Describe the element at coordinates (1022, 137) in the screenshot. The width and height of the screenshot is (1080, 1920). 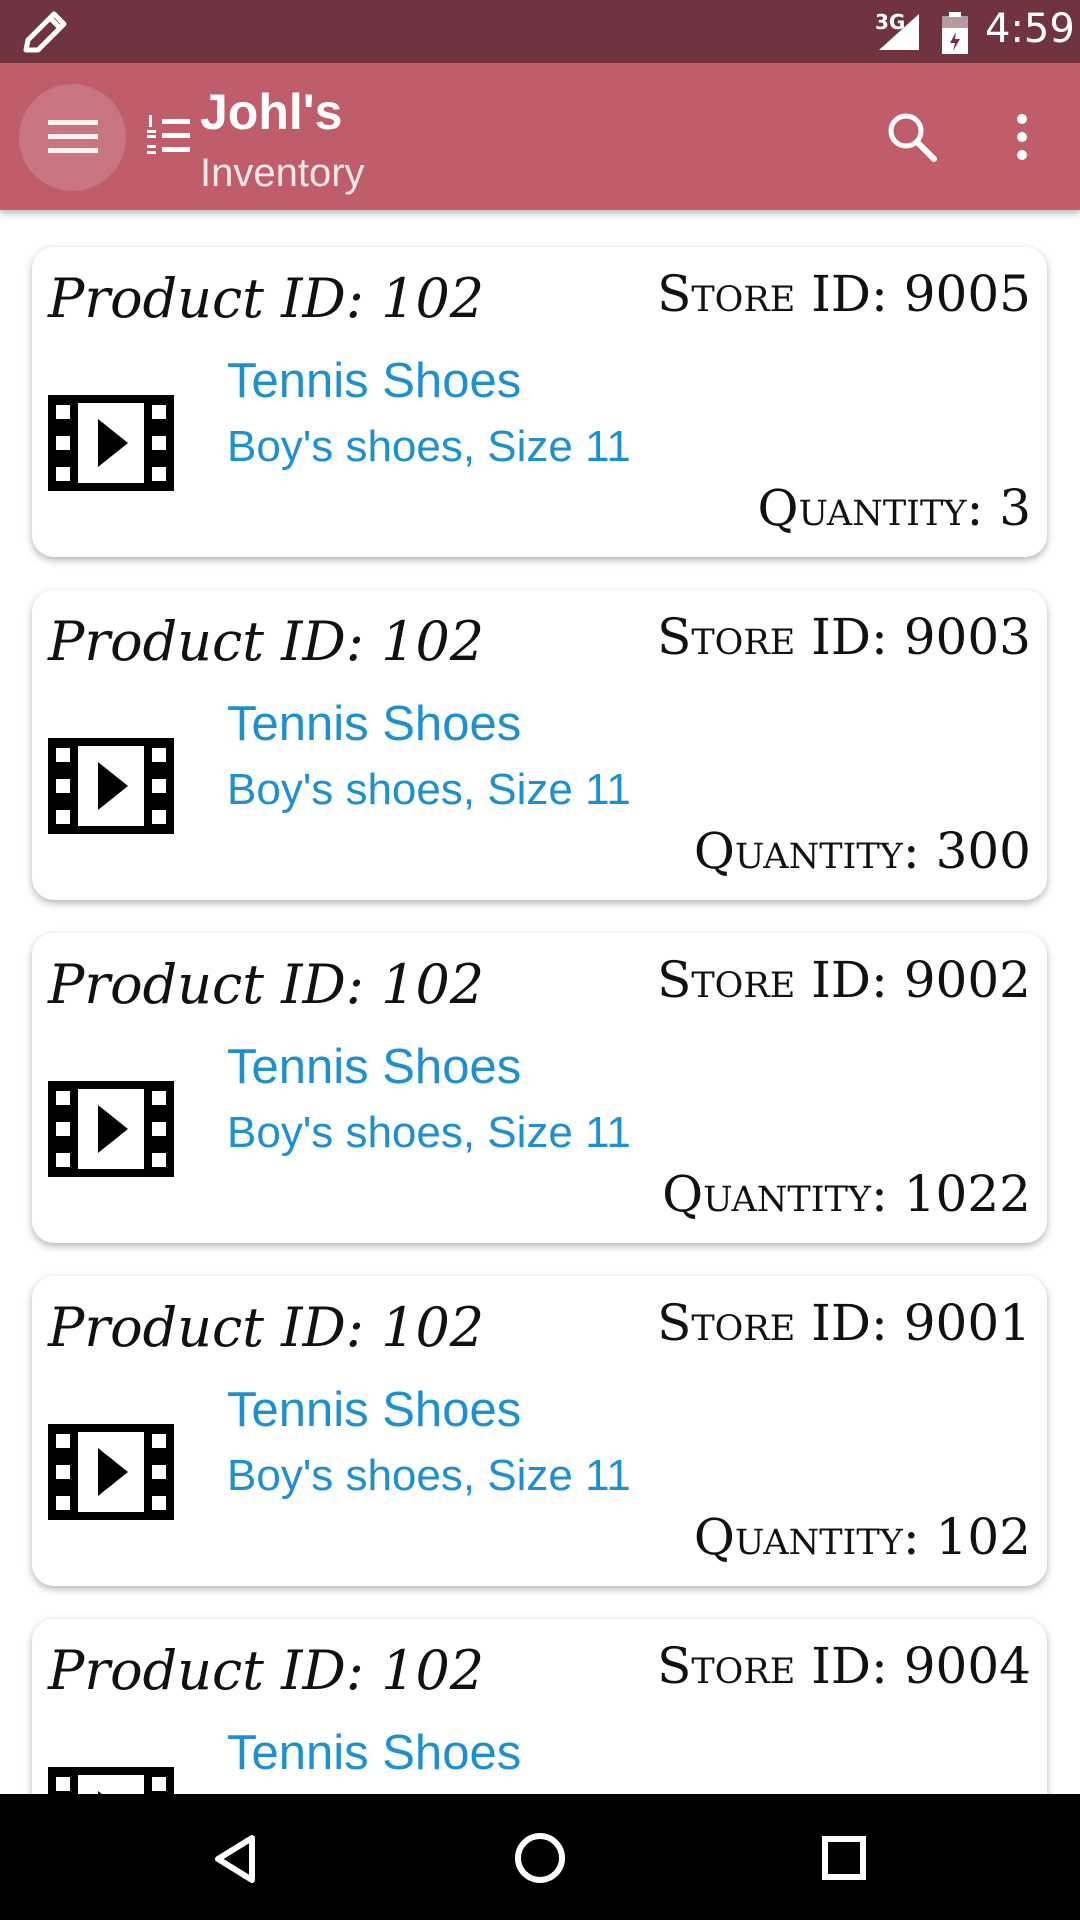
I see `more-vert-icon` at that location.